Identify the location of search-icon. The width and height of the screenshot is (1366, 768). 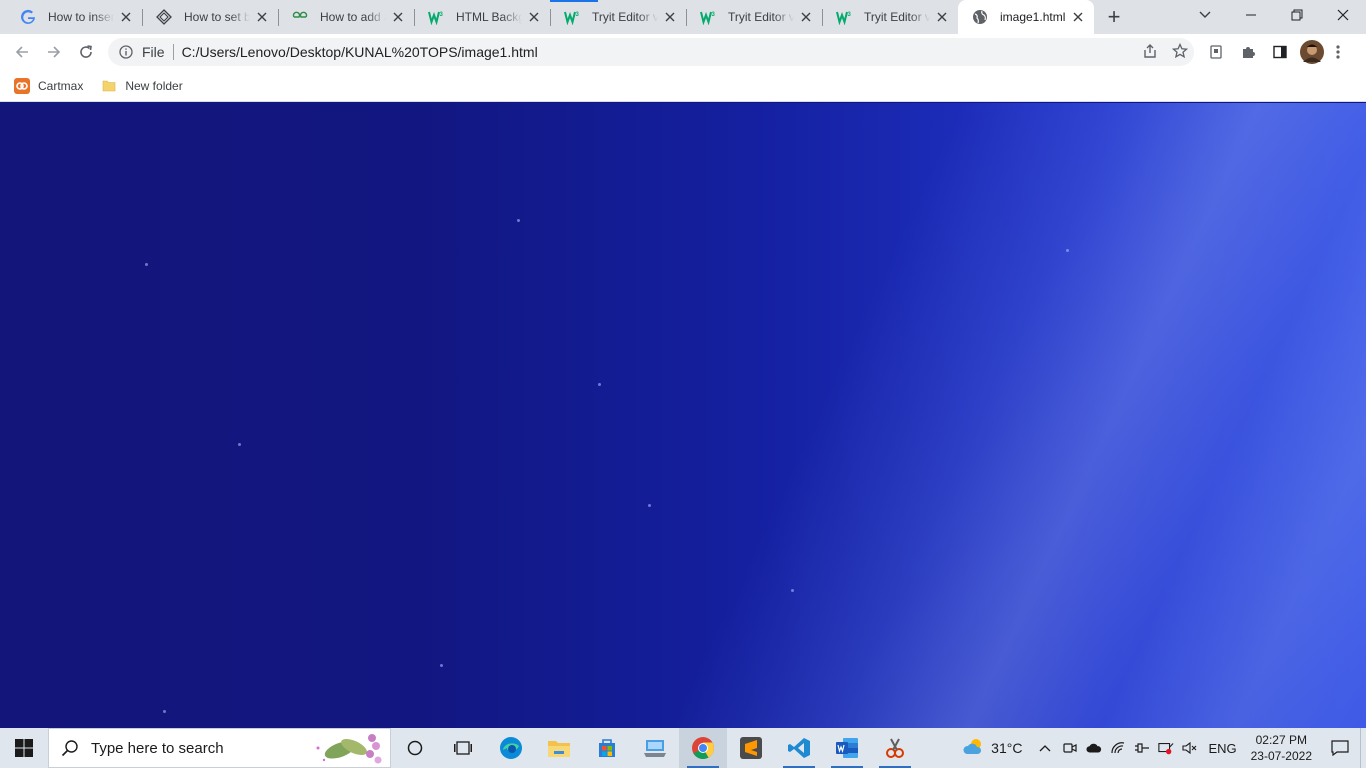
(70, 748).